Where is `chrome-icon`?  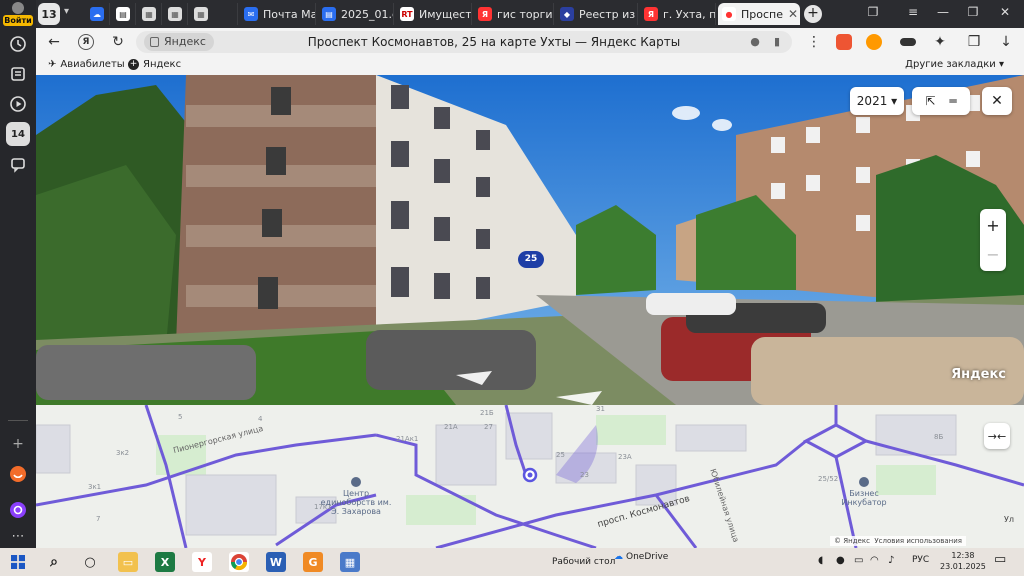
chrome-icon is located at coordinates (239, 562).